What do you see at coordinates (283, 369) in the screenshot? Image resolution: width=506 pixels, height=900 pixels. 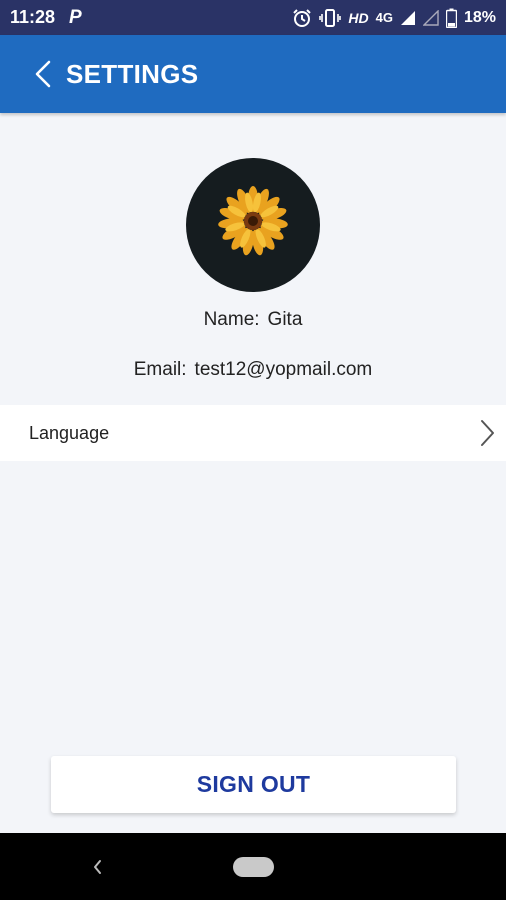 I see `email-value: test12@yopmail.com` at bounding box center [283, 369].